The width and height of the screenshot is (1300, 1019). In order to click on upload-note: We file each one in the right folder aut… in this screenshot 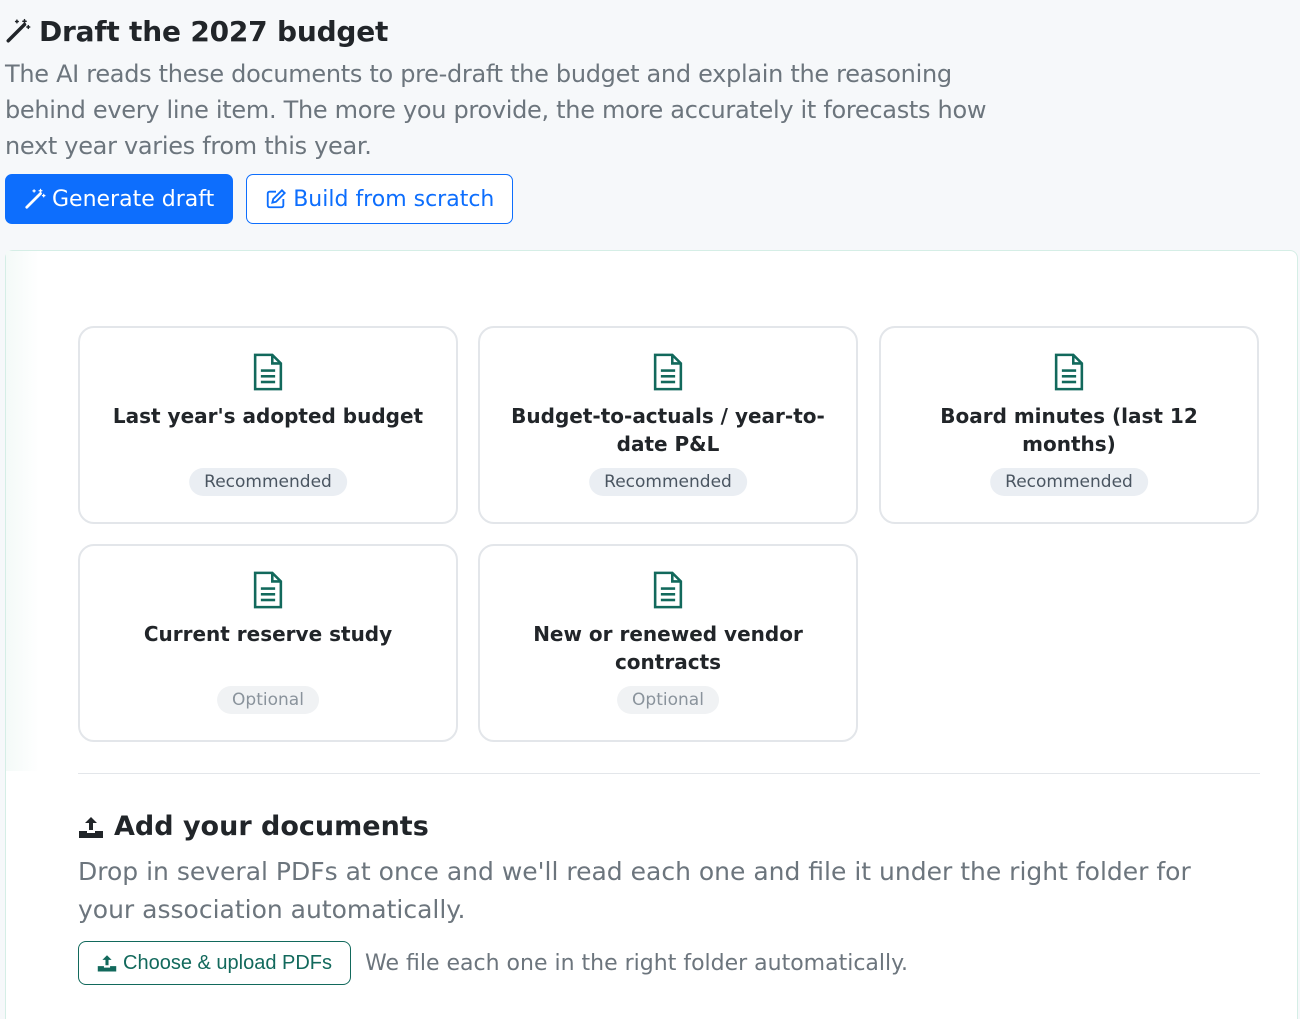, I will do `click(637, 963)`.